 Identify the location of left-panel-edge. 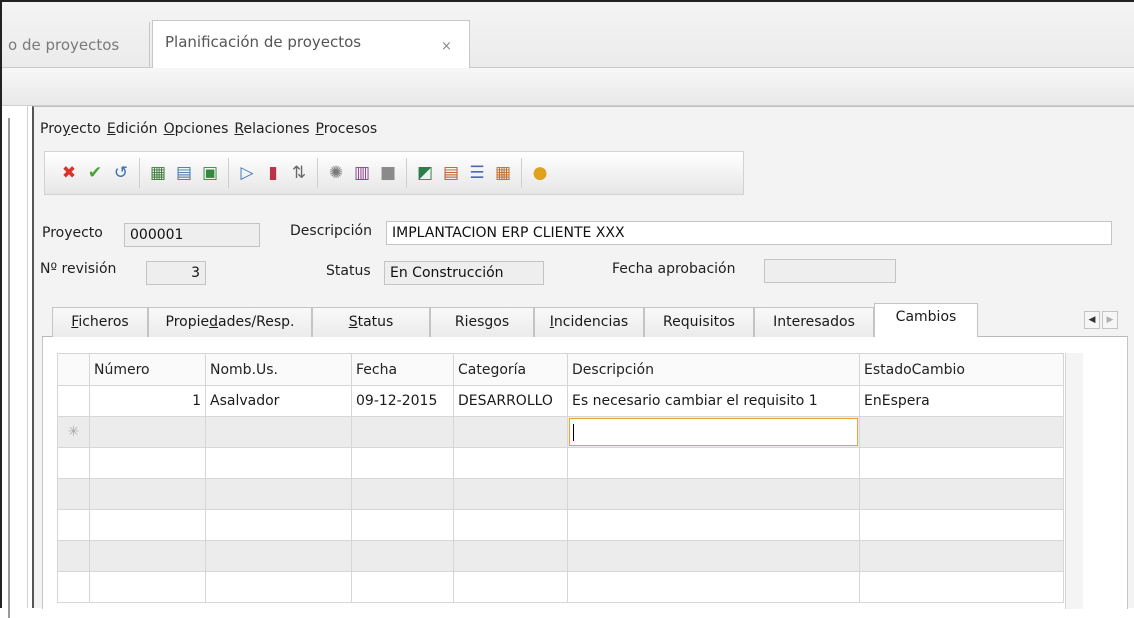
(15, 362).